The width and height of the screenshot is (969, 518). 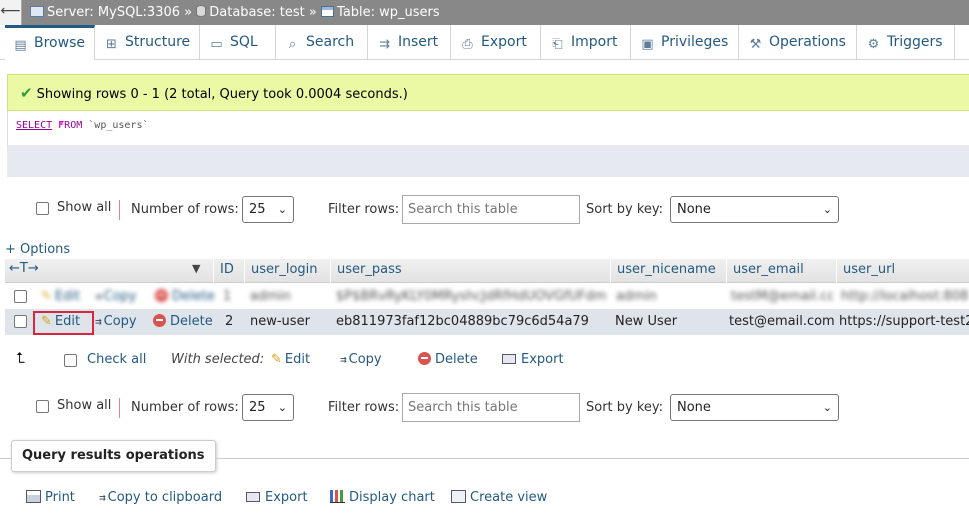 I want to click on tab-export: ⎙ Export, so click(x=496, y=42).